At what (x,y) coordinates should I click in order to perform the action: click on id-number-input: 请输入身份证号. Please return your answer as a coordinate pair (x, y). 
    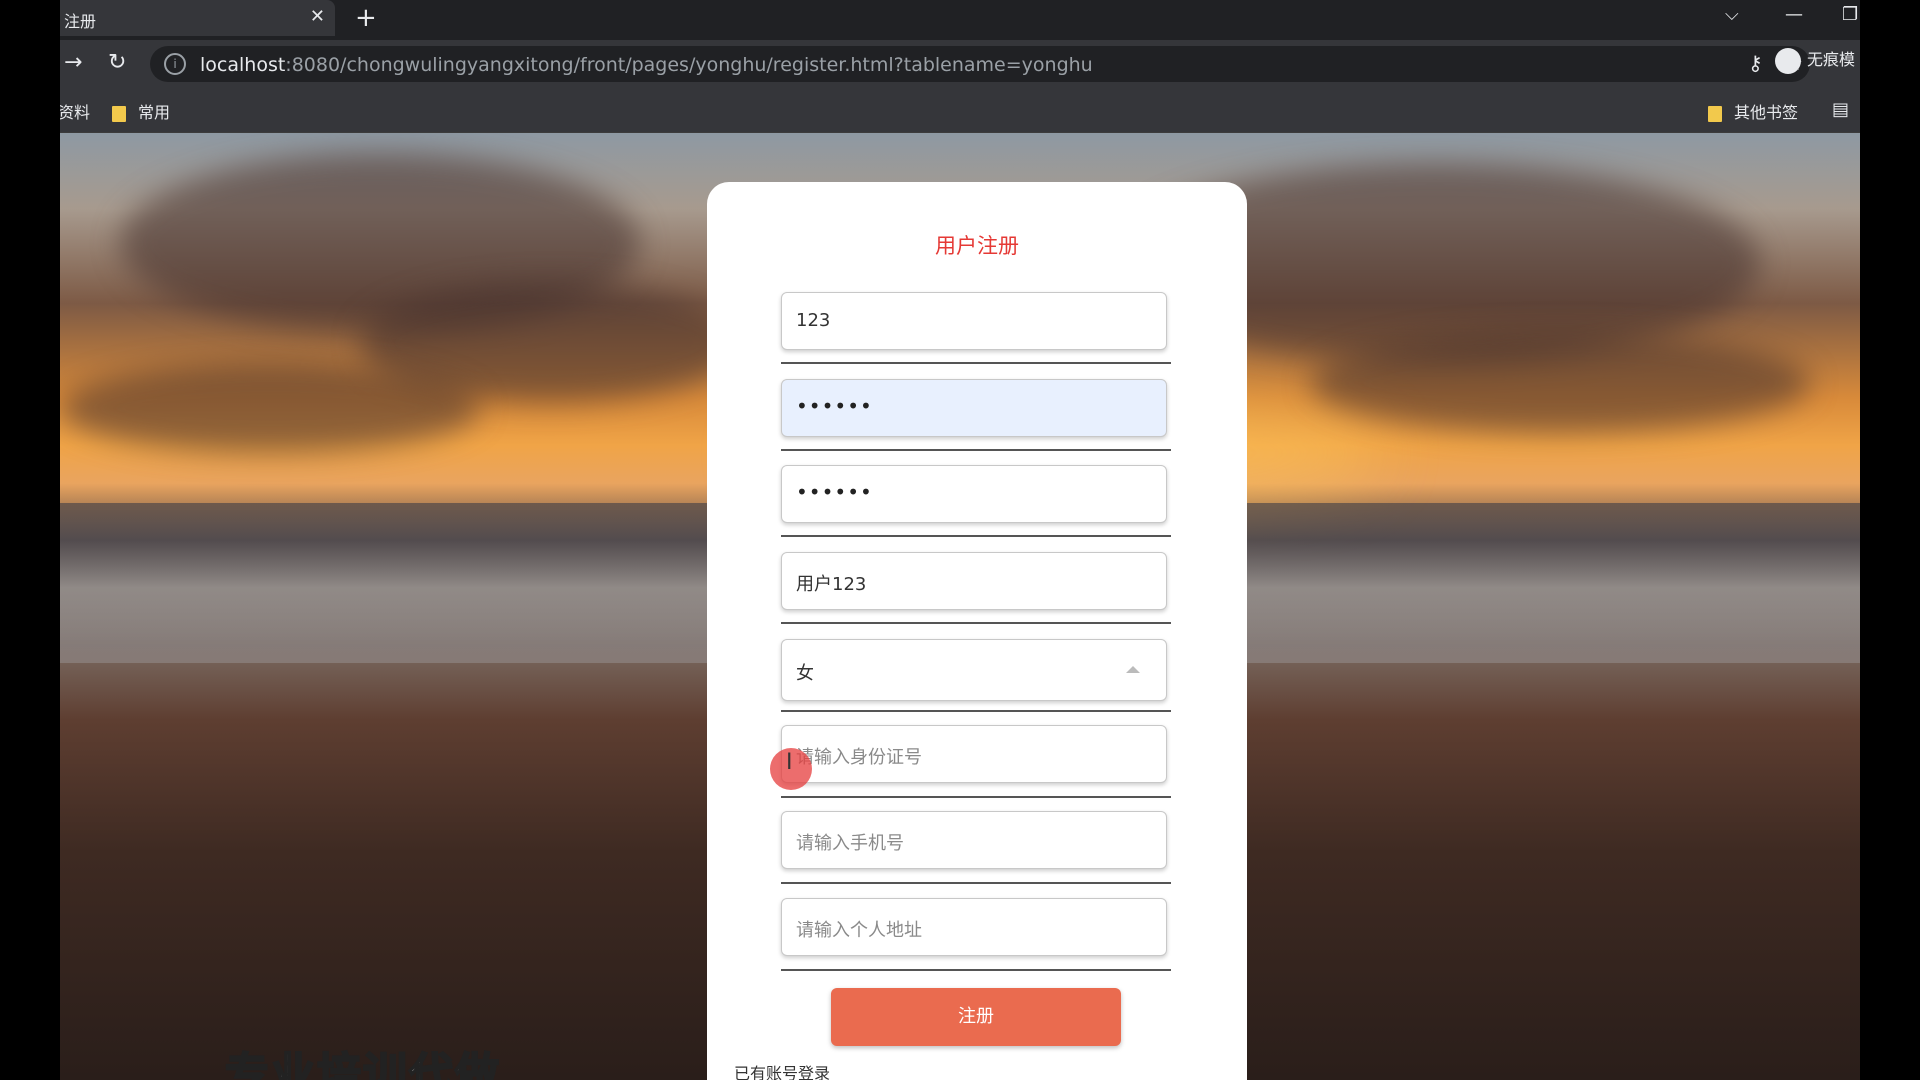
    Looking at the image, I should click on (974, 754).